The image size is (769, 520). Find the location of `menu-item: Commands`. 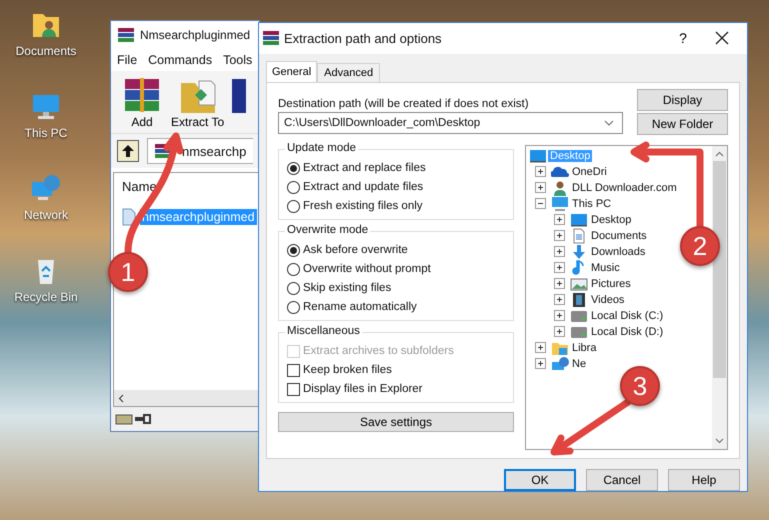

menu-item: Commands is located at coordinates (180, 60).